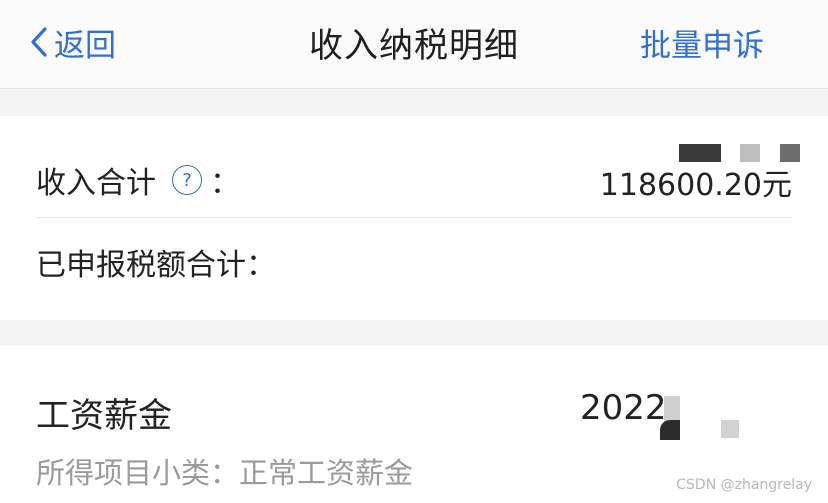 The image size is (828, 503). Describe the element at coordinates (225, 183) in the screenshot. I see `income-colon: ：` at that location.